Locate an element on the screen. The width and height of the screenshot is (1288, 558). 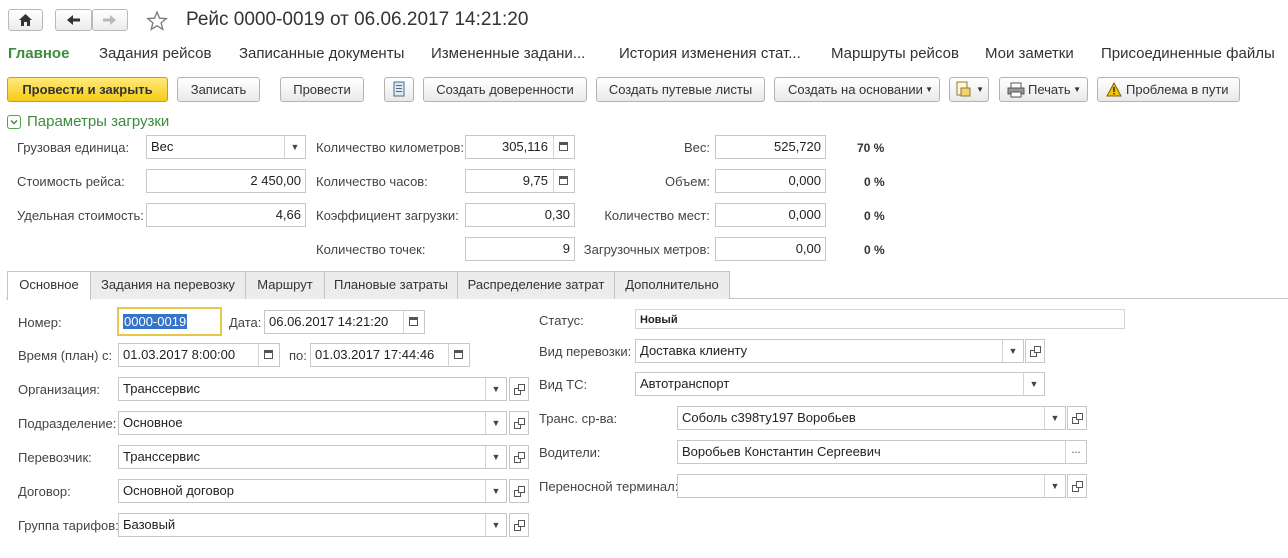
post-and-close-button: Провести и закрыть is located at coordinates (87, 89).